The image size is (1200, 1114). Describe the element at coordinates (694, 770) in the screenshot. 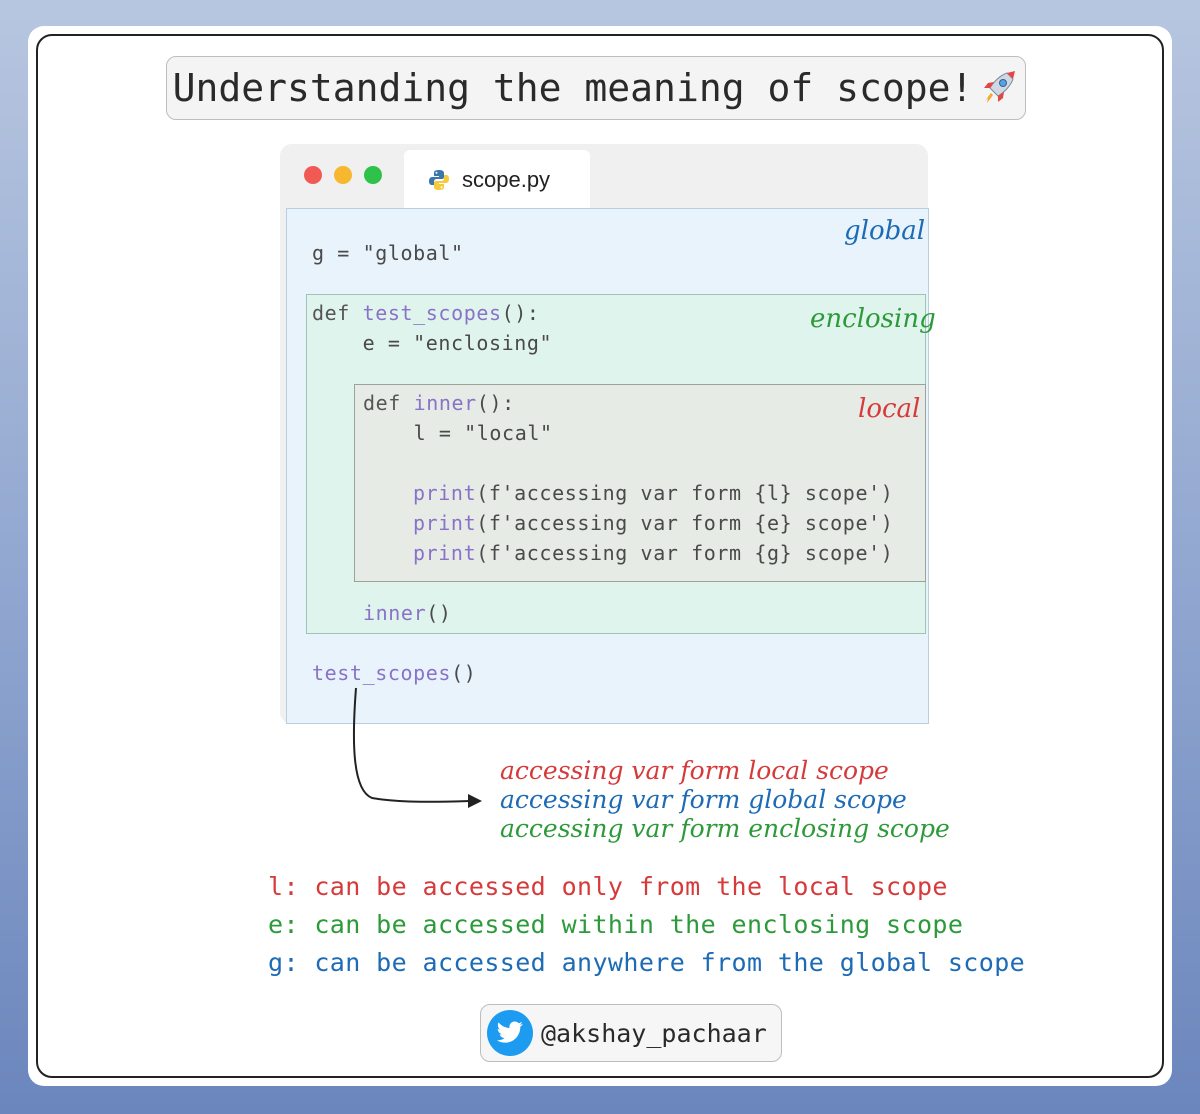

I see `output-line-local: accessing var form local scope` at that location.